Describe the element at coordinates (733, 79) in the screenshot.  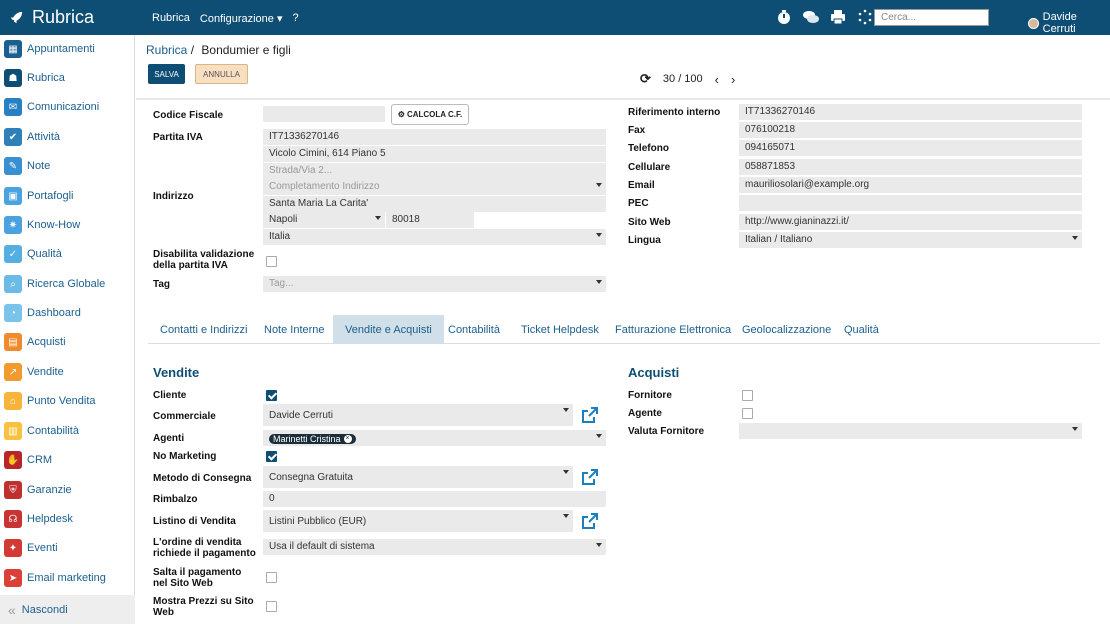
I see `chevron-right-icon: ›` at that location.